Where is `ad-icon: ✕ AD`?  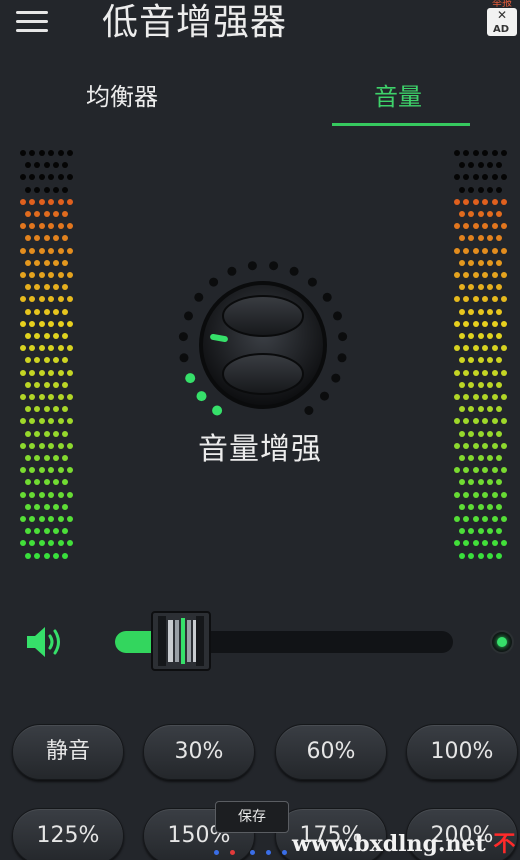
ad-icon: ✕ AD is located at coordinates (502, 22).